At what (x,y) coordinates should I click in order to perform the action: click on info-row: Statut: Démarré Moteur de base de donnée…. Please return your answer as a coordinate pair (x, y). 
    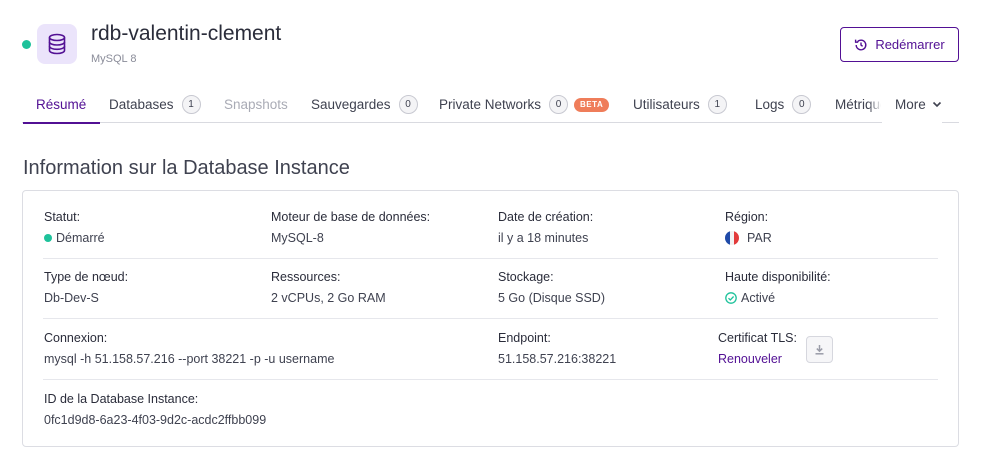
    Looking at the image, I should click on (490, 234).